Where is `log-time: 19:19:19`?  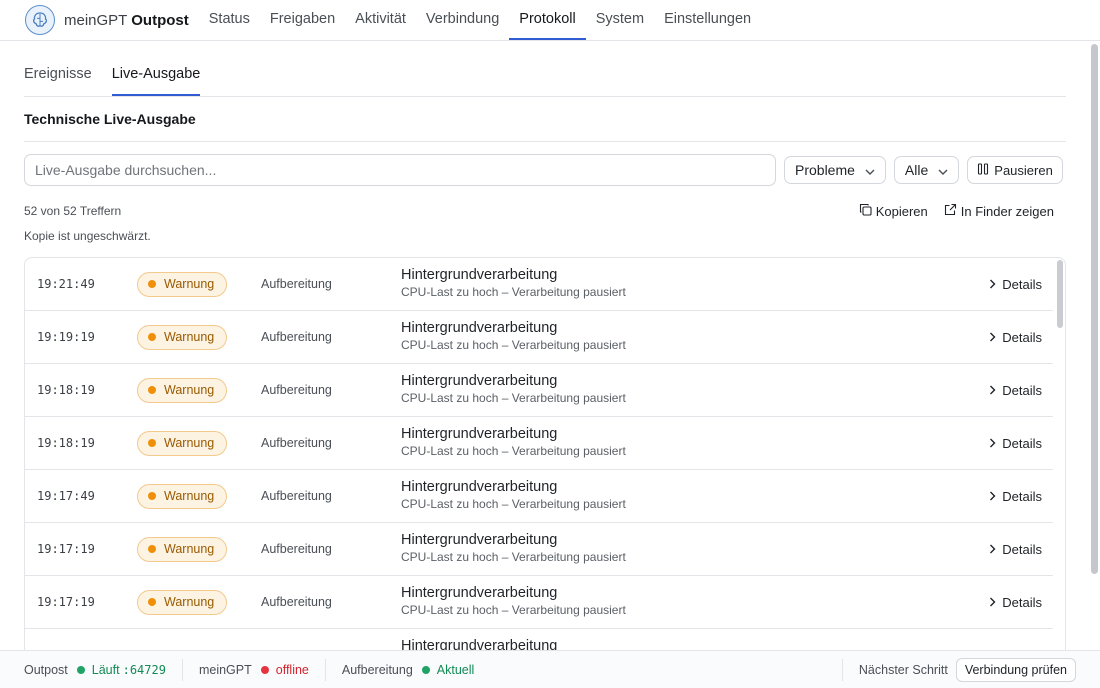
log-time: 19:19:19 is located at coordinates (66, 337).